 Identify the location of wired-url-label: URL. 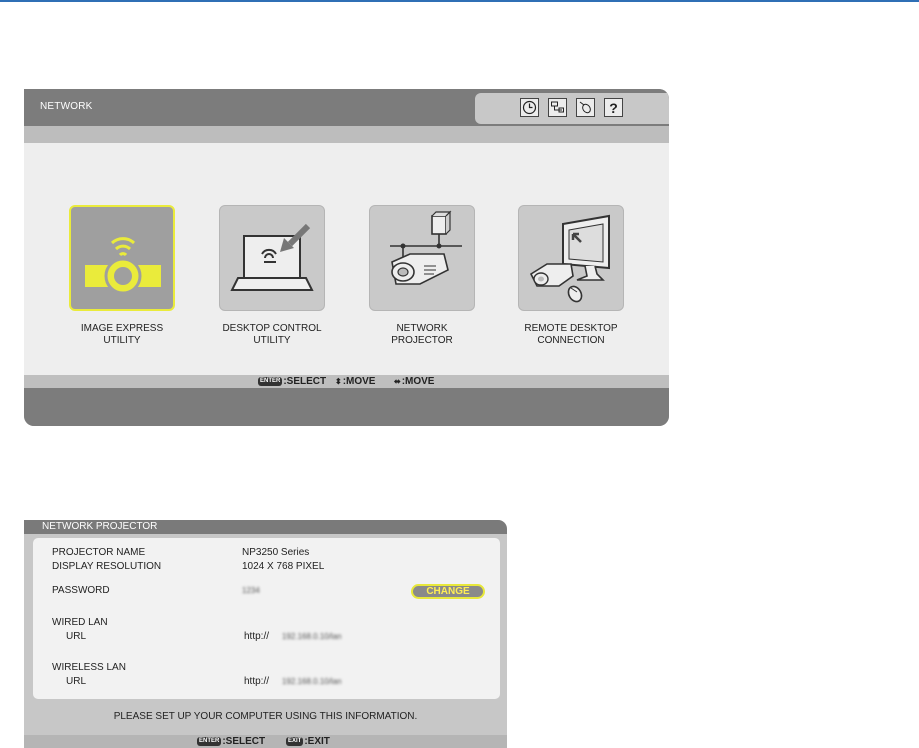
(76, 636).